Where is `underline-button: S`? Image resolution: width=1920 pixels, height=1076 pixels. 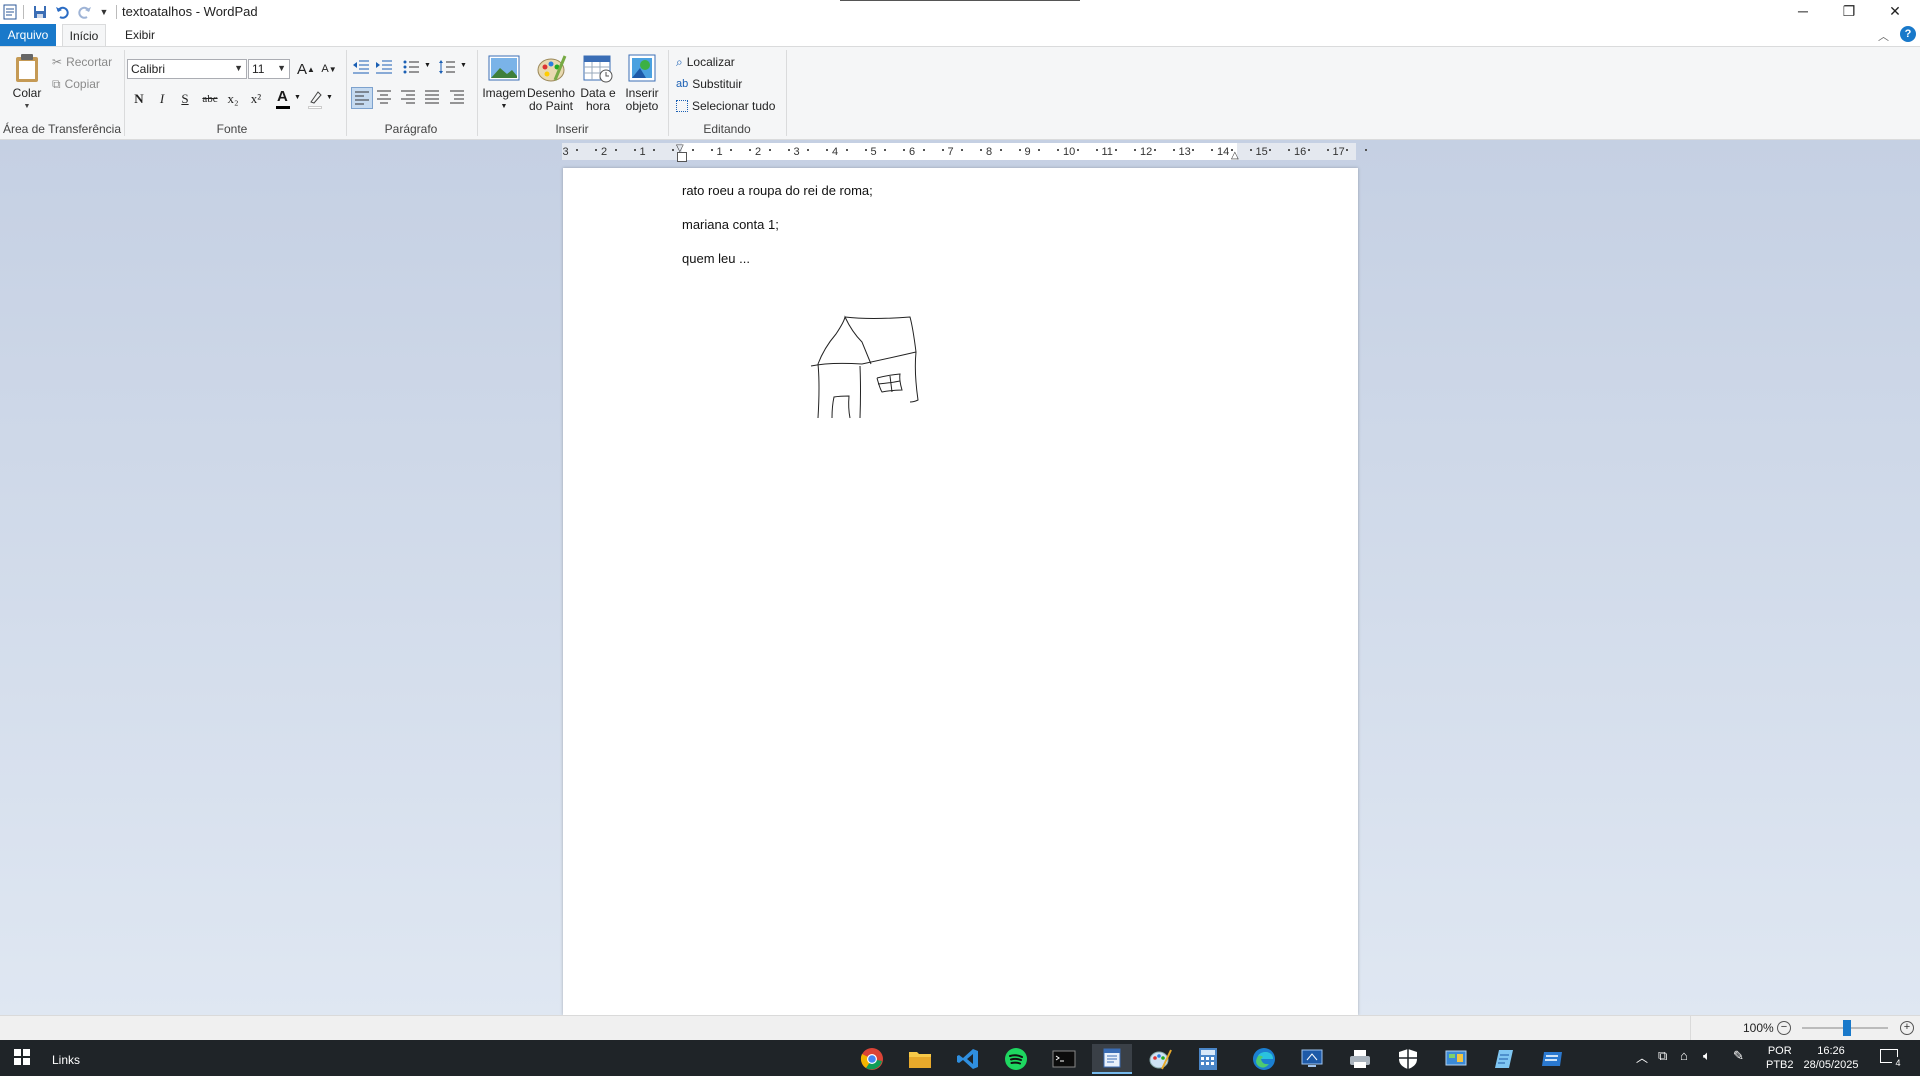
underline-button: S is located at coordinates (185, 99).